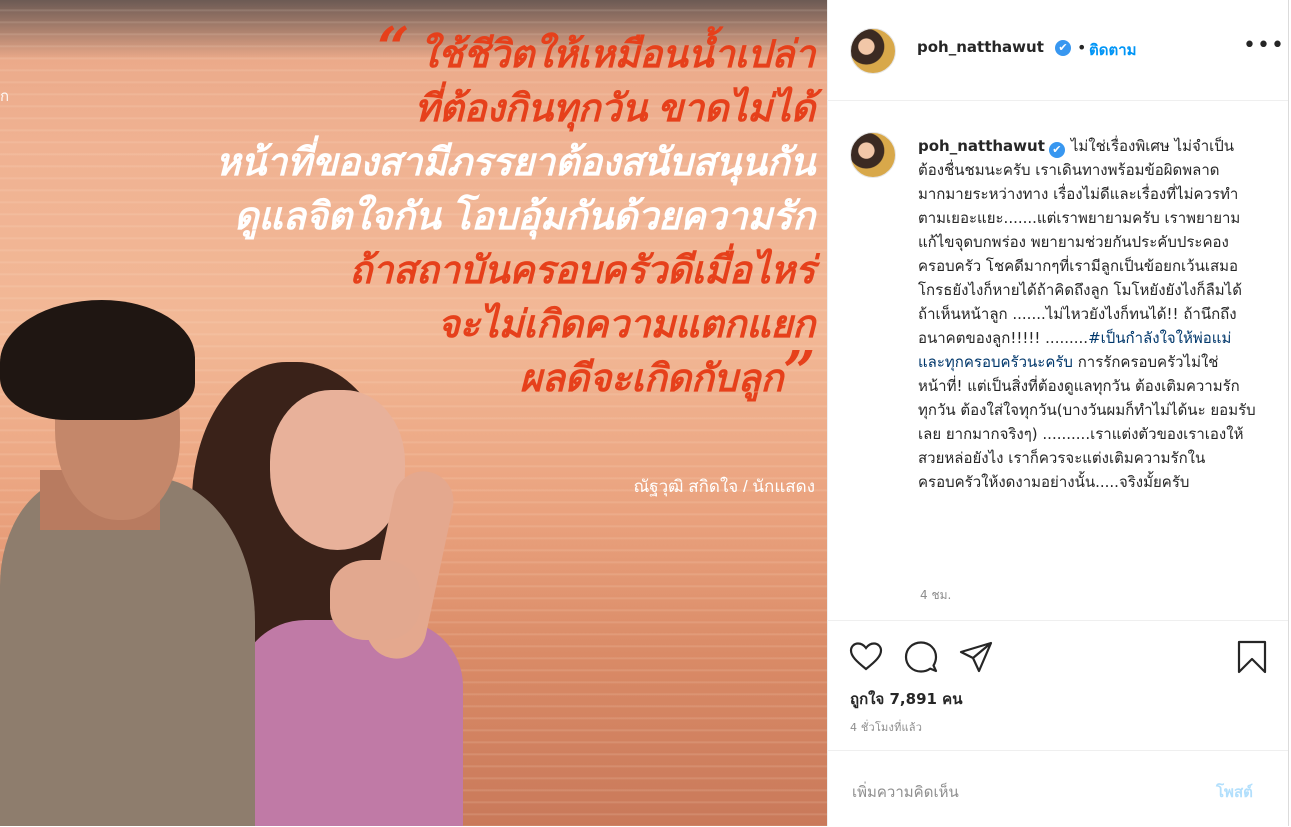 Image resolution: width=1291 pixels, height=827 pixels. I want to click on man-hair, so click(97, 360).